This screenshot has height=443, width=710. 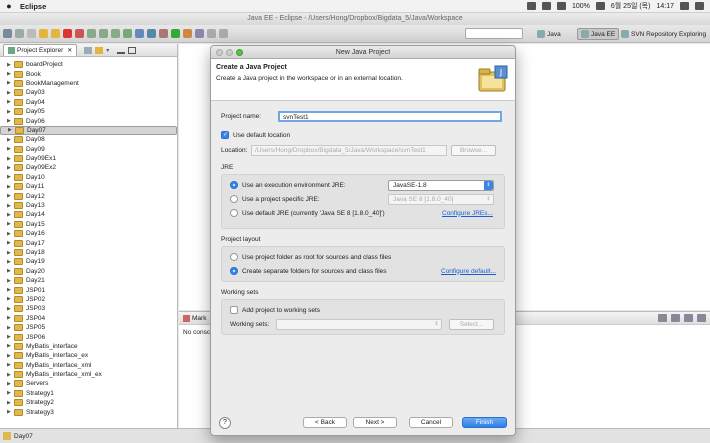 I want to click on wifi-icon, so click(x=546, y=6).